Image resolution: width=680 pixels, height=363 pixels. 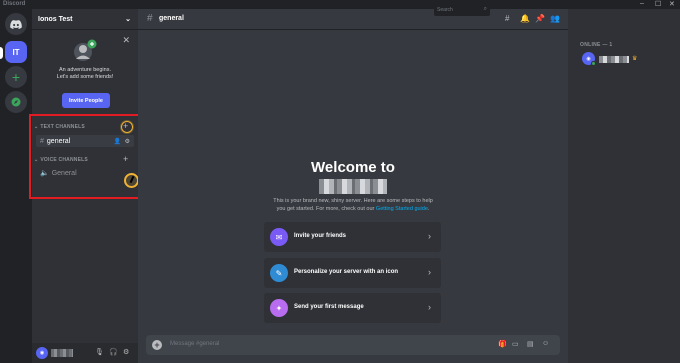 What do you see at coordinates (131, 180) in the screenshot?
I see `cursor-highlight` at bounding box center [131, 180].